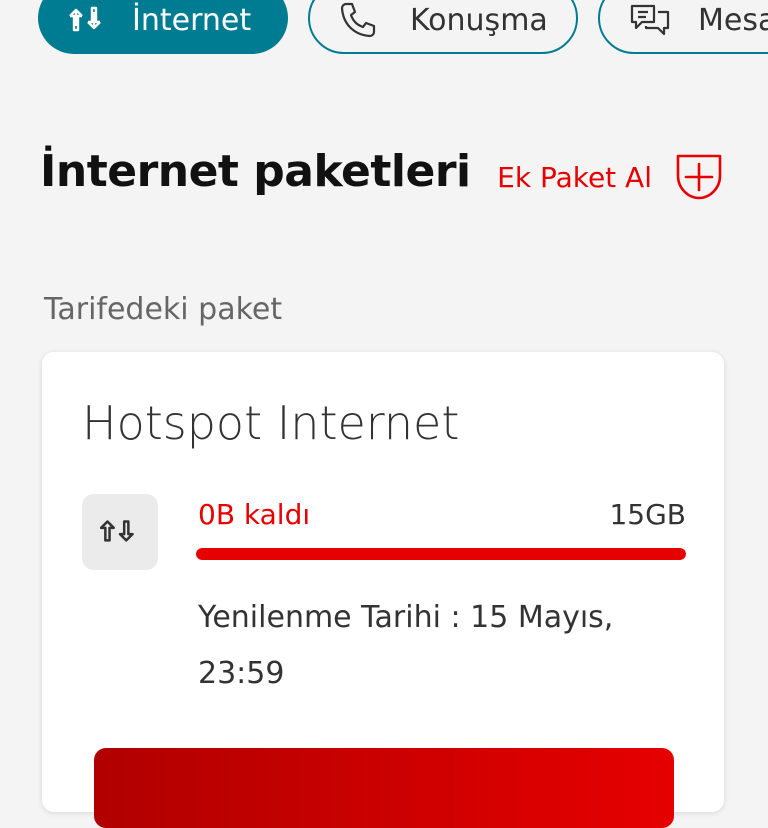 This screenshot has height=828, width=768. Describe the element at coordinates (683, 27) in the screenshot. I see `tab-mesaj: Mesaj` at that location.